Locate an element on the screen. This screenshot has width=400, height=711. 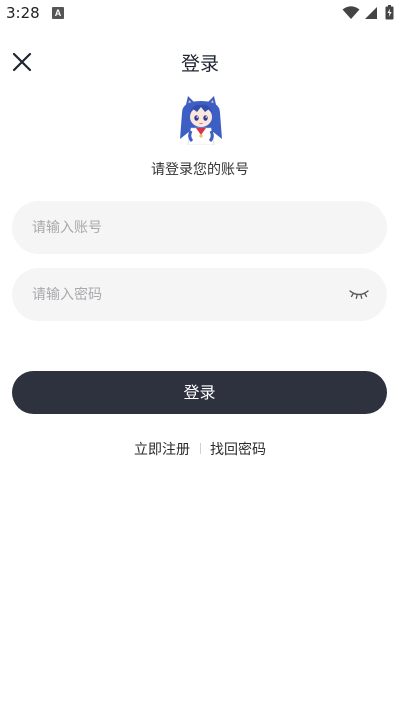
eye-closed-icon is located at coordinates (359, 294).